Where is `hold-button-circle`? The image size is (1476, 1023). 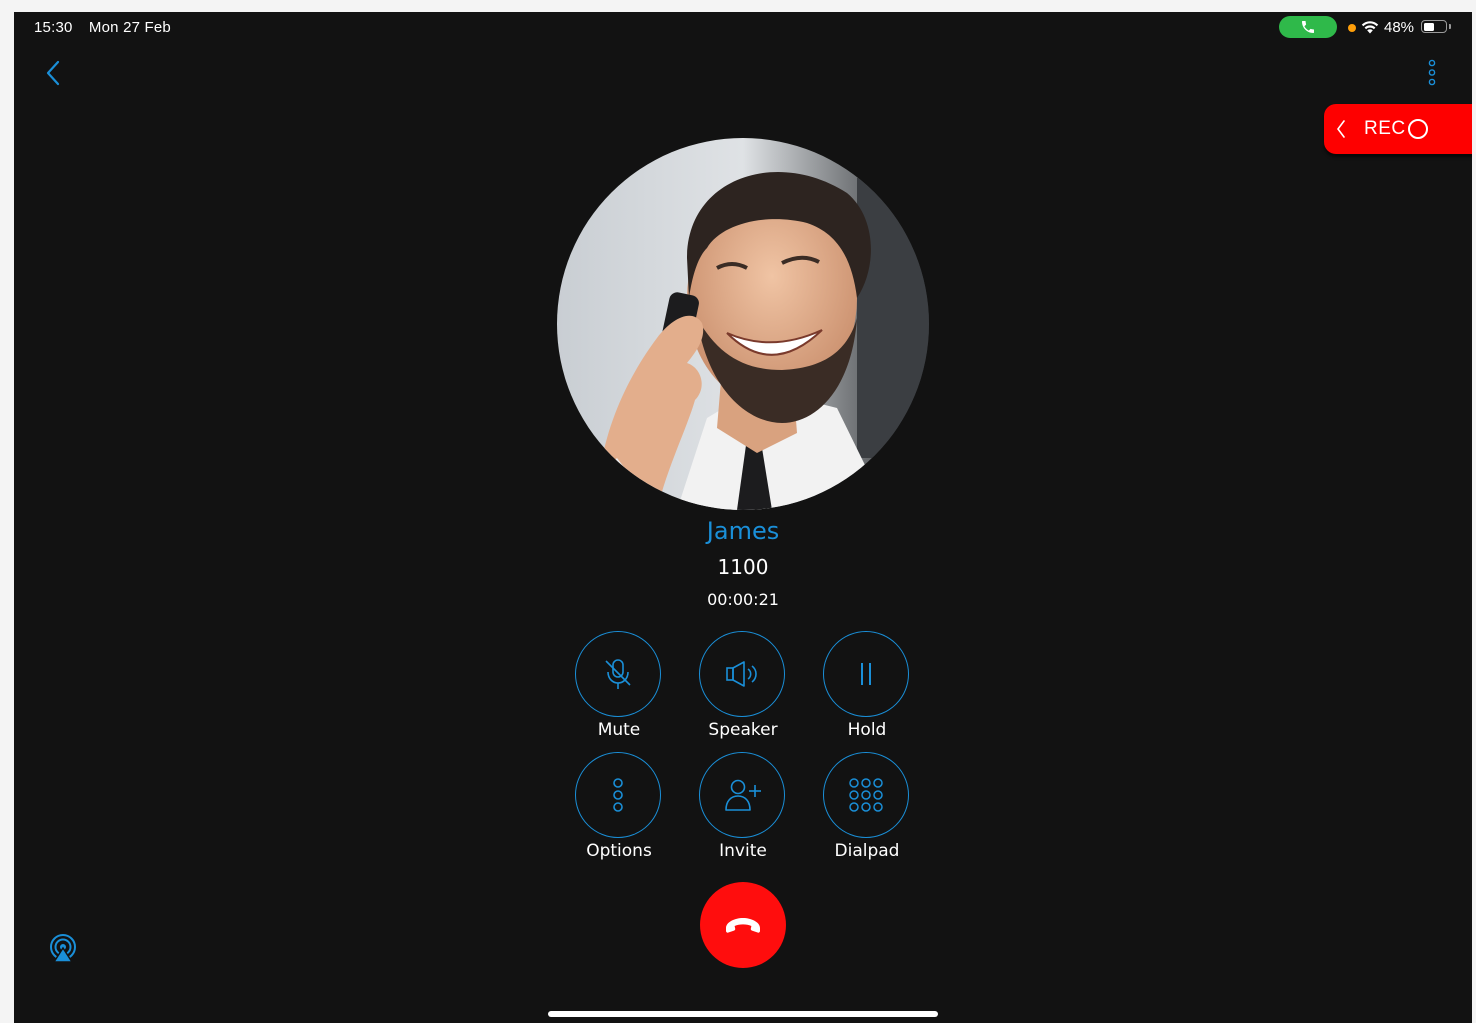
hold-button-circle is located at coordinates (866, 674).